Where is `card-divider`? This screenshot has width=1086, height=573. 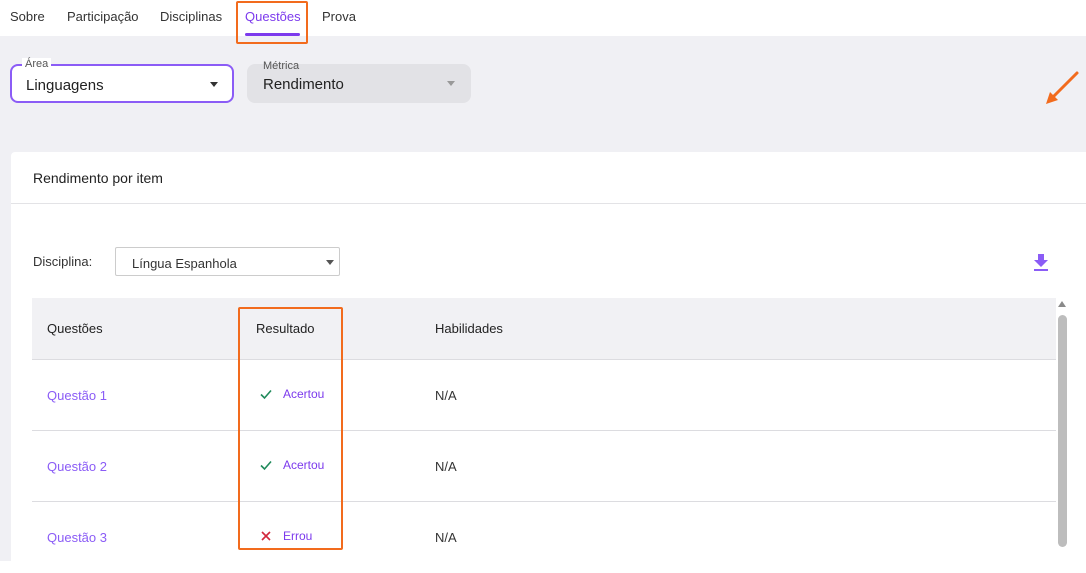
card-divider is located at coordinates (548, 203).